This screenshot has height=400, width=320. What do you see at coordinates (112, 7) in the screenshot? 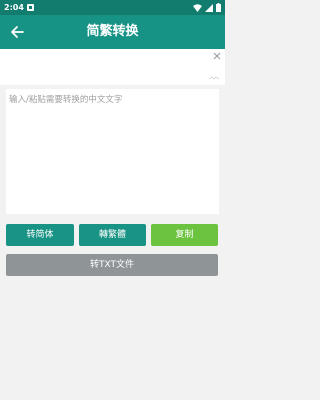
I see `status-bar: 2:04` at bounding box center [112, 7].